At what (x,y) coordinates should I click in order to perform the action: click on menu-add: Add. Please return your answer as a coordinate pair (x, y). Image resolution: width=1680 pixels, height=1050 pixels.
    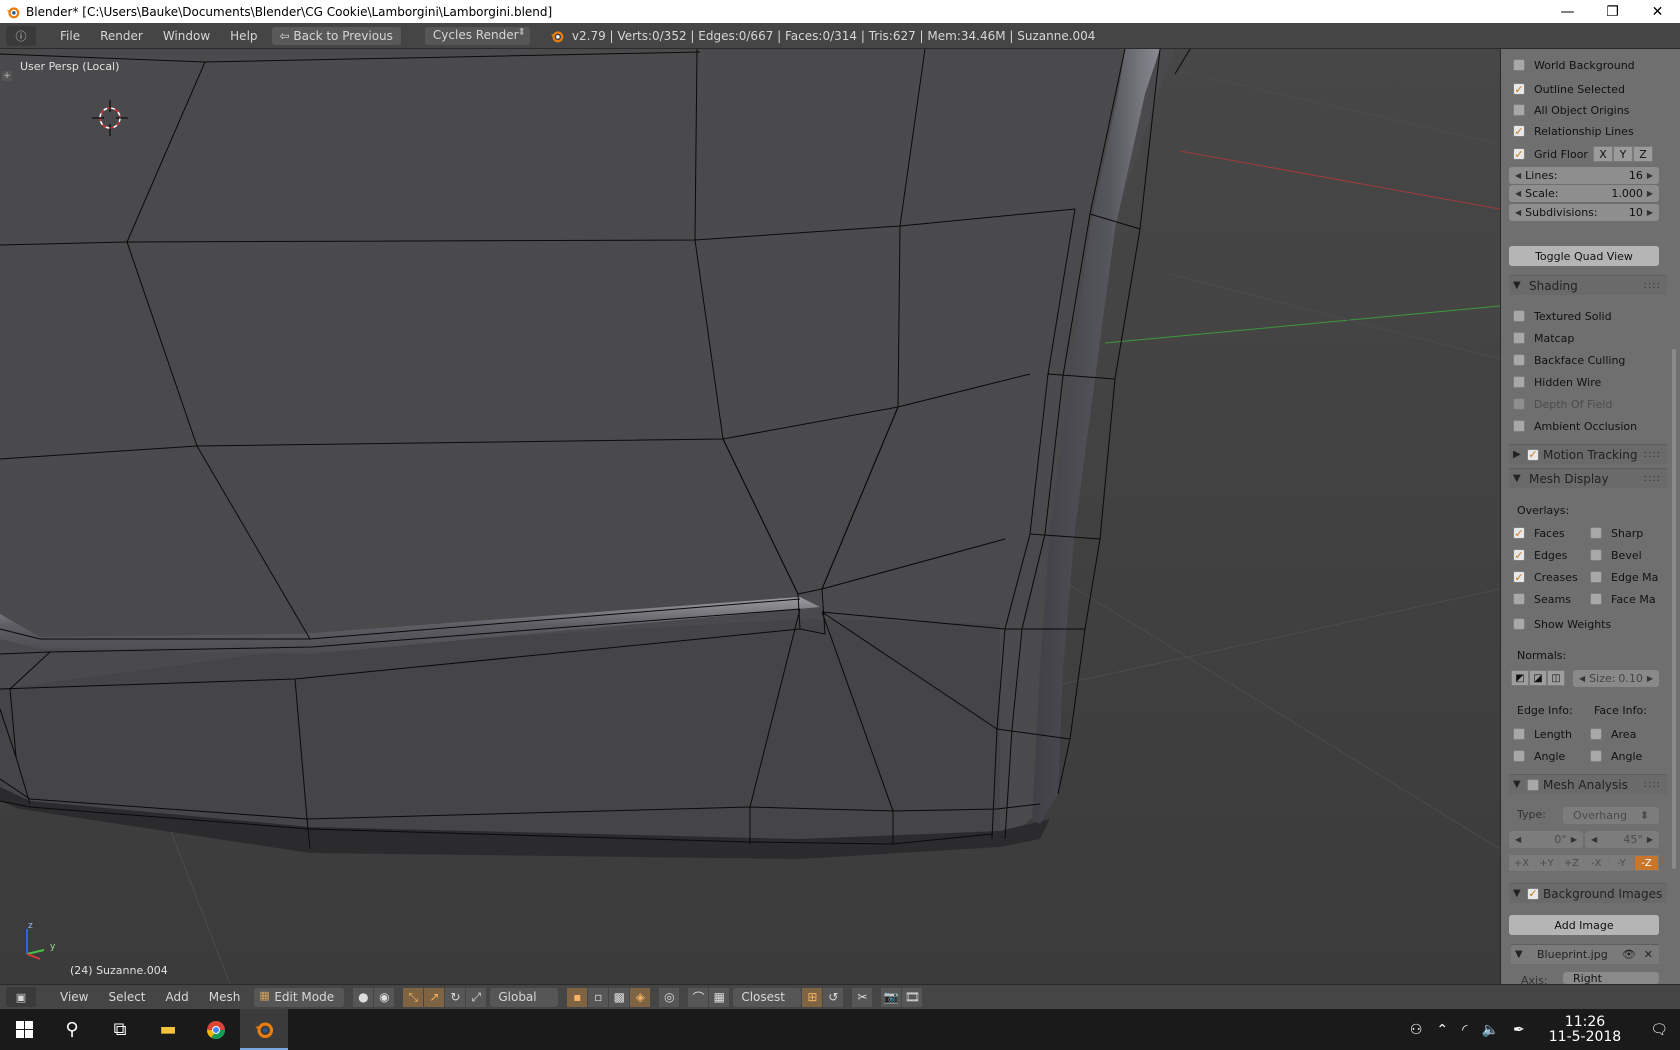
    Looking at the image, I should click on (177, 997).